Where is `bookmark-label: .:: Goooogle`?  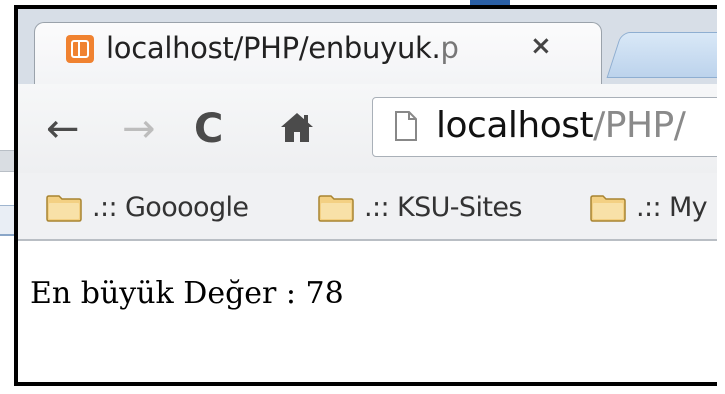 bookmark-label: .:: Goooogle is located at coordinates (170, 207).